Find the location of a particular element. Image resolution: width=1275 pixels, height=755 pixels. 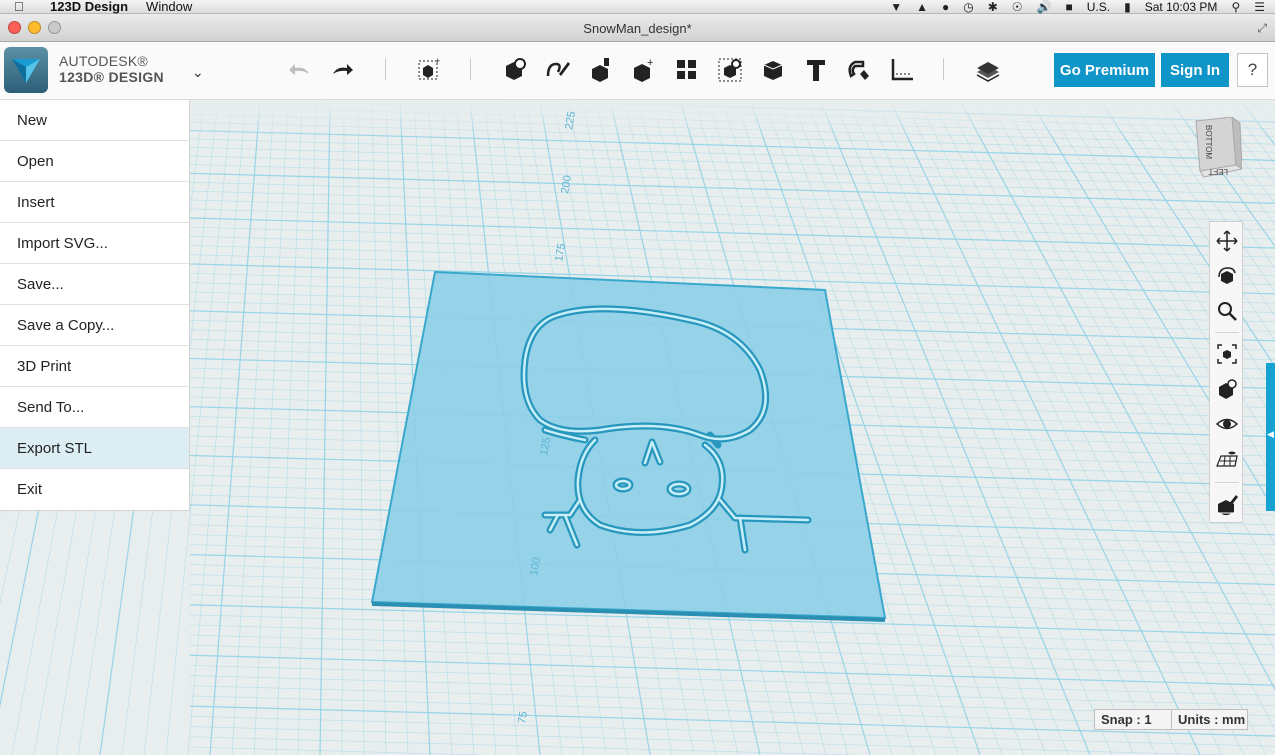

window-titlebar: SnowMan_design* ⤢ is located at coordinates (637, 28).